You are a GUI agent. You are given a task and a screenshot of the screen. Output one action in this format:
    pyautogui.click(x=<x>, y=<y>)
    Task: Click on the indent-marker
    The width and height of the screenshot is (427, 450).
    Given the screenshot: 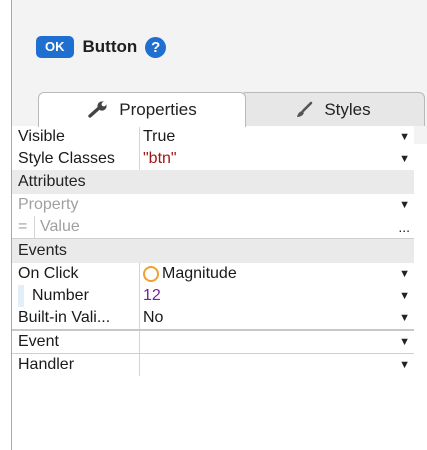 What is the action you would take?
    pyautogui.click(x=21, y=296)
    